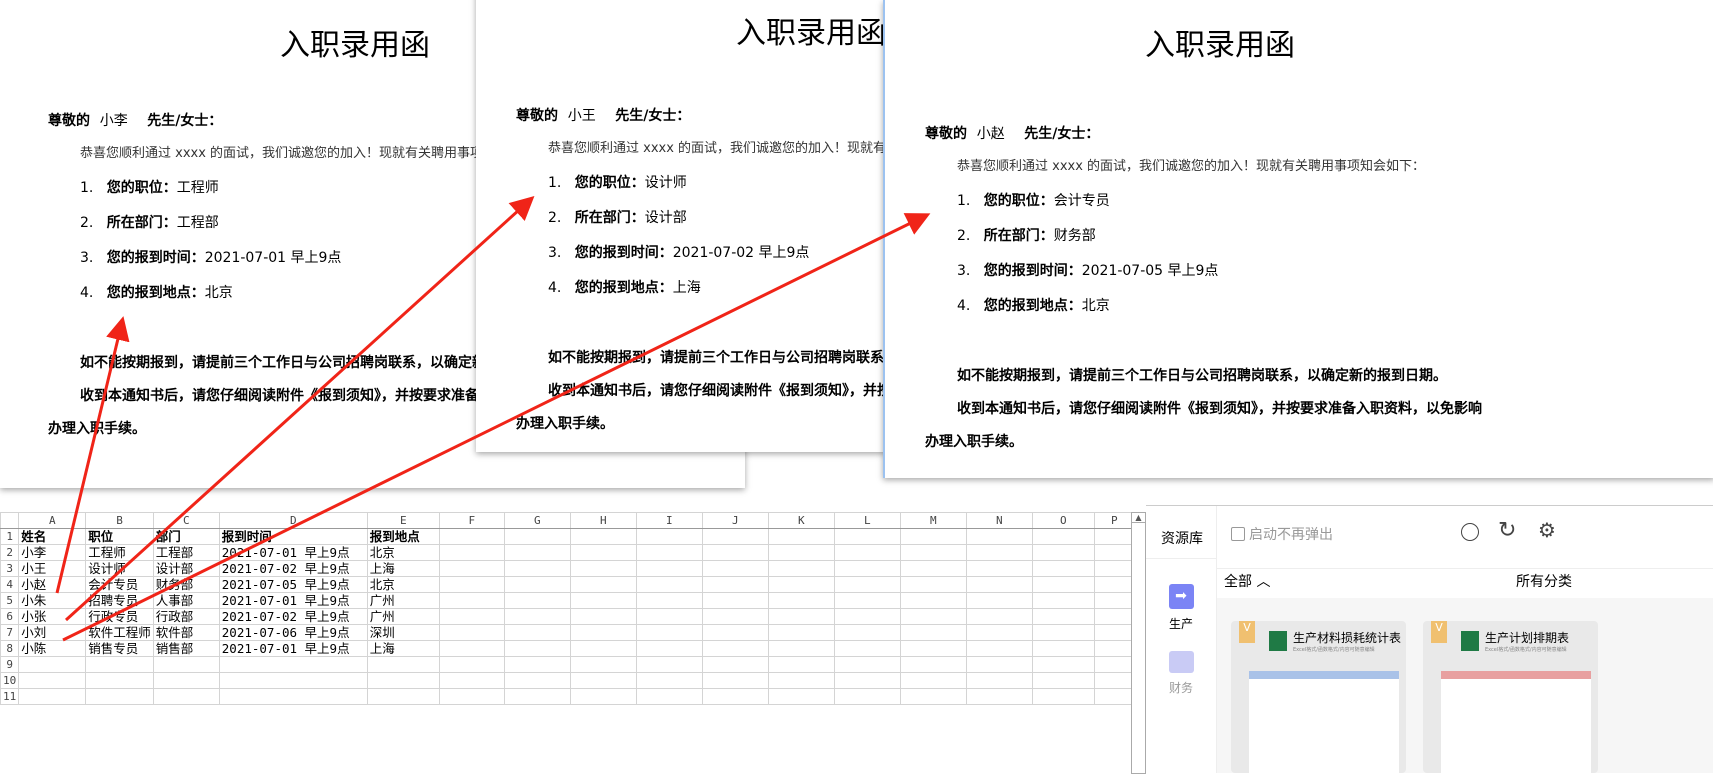 This screenshot has width=1713, height=774. Describe the element at coordinates (867, 520) in the screenshot. I see `column-header: L` at that location.